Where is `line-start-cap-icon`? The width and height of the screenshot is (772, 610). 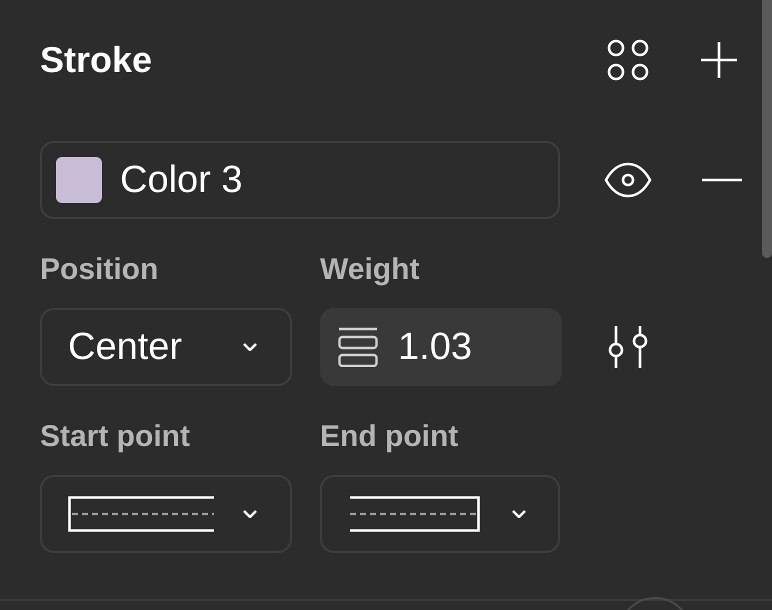 line-start-cap-icon is located at coordinates (141, 514).